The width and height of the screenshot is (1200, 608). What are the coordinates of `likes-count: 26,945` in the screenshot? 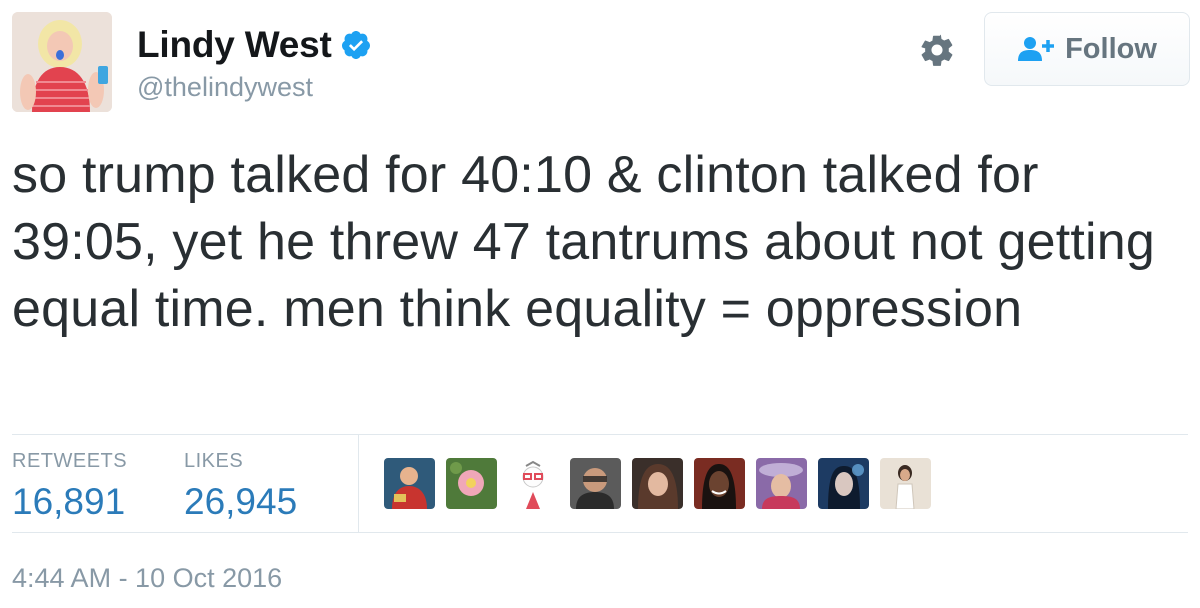 It's located at (241, 501).